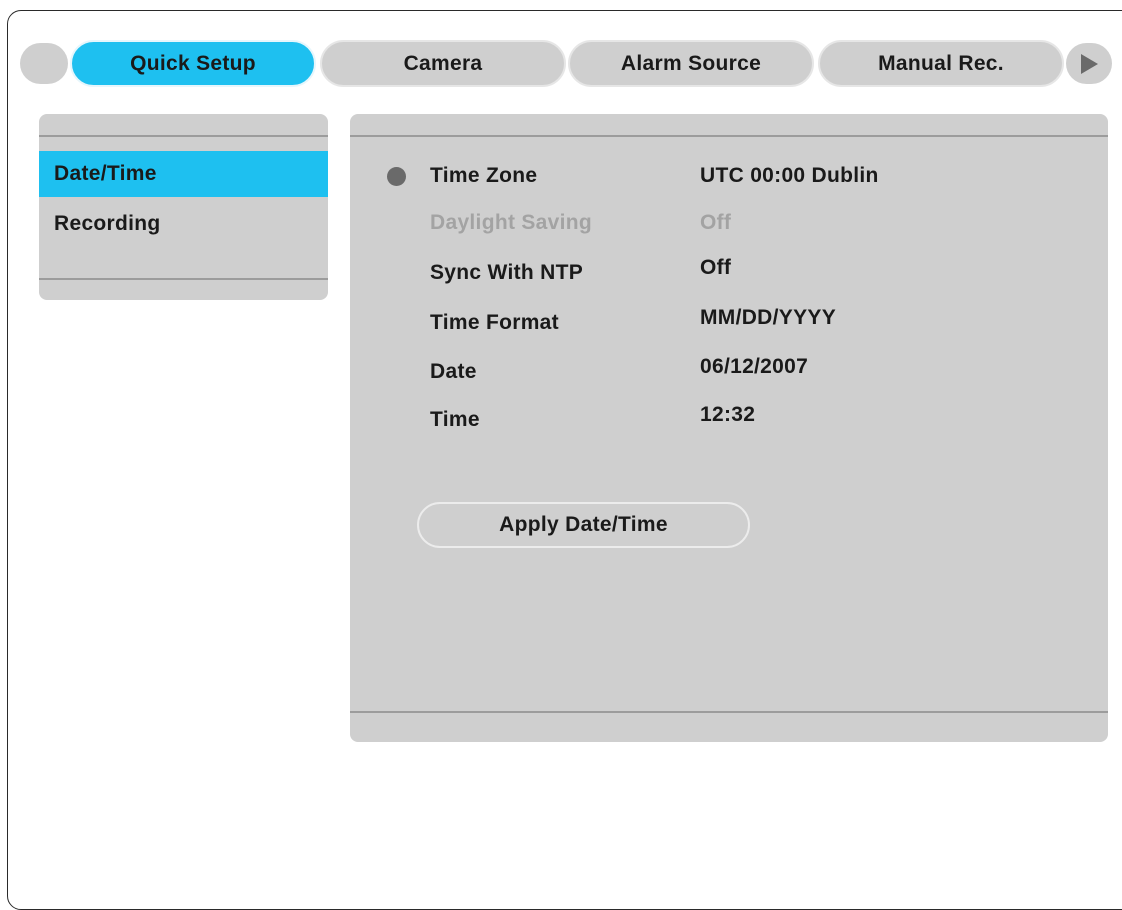  What do you see at coordinates (484, 175) in the screenshot?
I see `time-zone-label: Time Zone` at bounding box center [484, 175].